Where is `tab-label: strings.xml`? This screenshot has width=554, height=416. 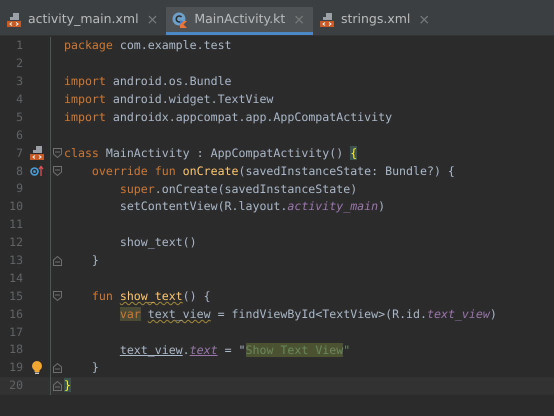
tab-label: strings.xml is located at coordinates (375, 19).